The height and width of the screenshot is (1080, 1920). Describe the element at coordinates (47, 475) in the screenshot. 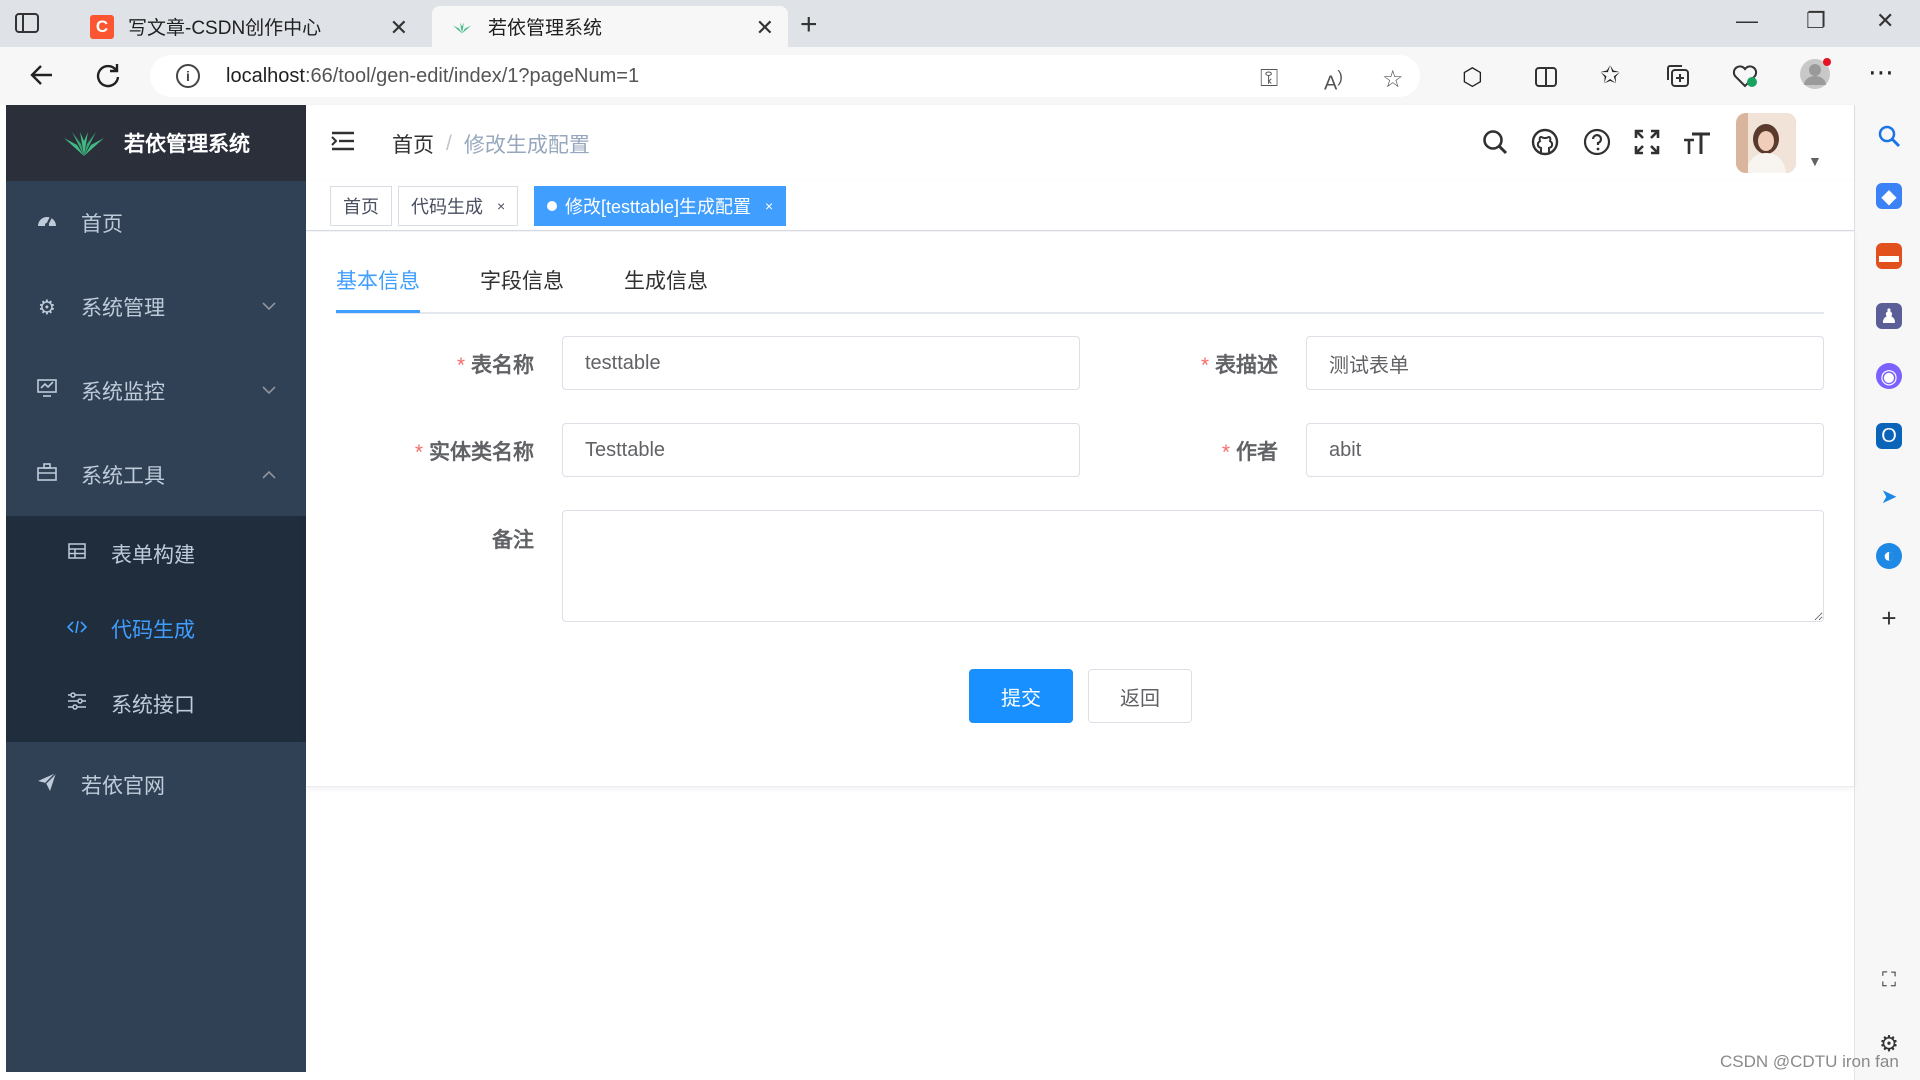

I see `toolbox-icon` at that location.